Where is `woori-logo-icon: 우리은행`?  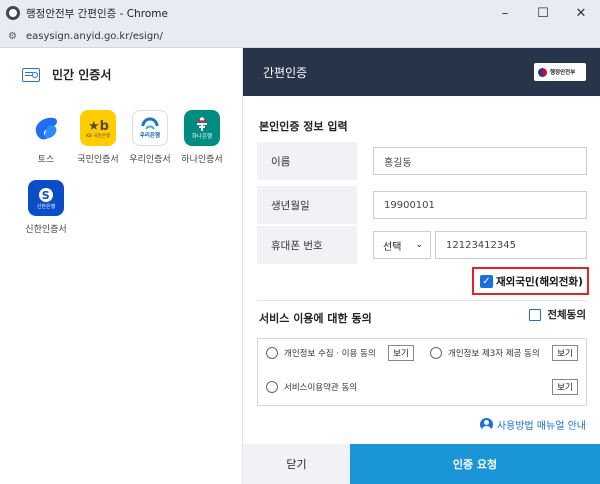 woori-logo-icon: 우리은행 is located at coordinates (150, 128).